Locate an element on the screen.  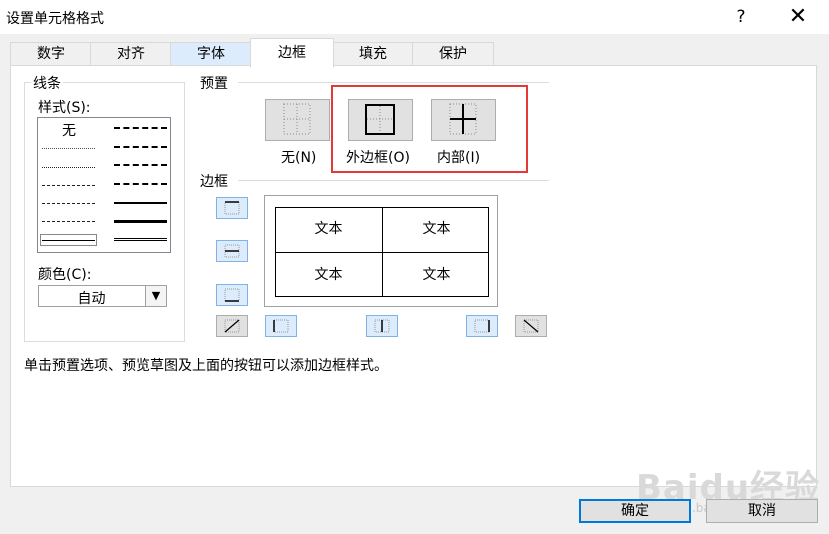
line-thin-mark is located at coordinates (68, 240).